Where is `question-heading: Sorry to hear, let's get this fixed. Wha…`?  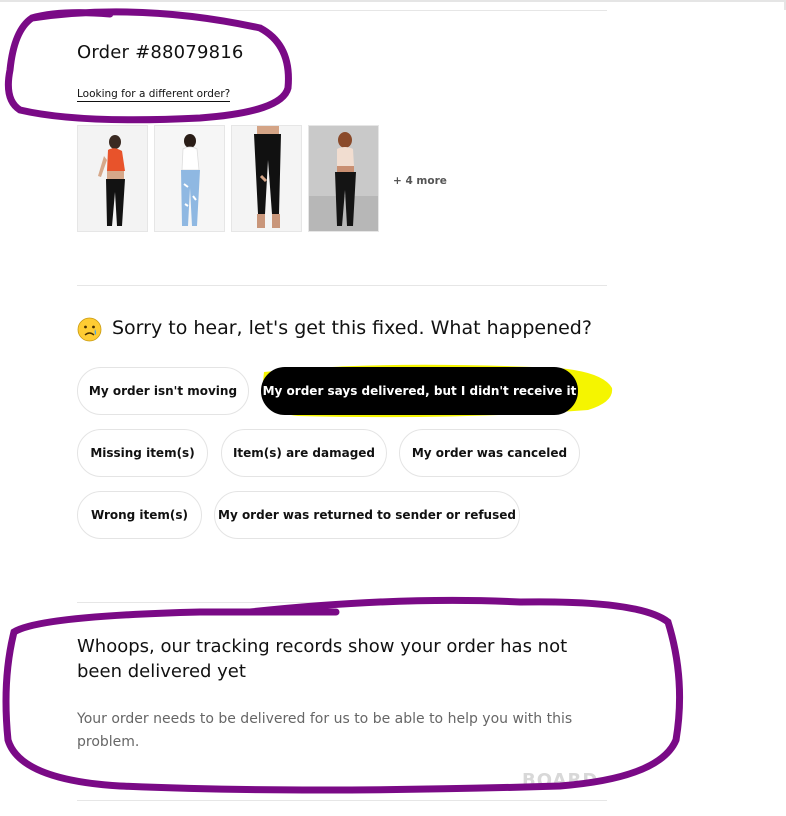
question-heading: Sorry to hear, let's get this fixed. Wha… is located at coordinates (352, 328).